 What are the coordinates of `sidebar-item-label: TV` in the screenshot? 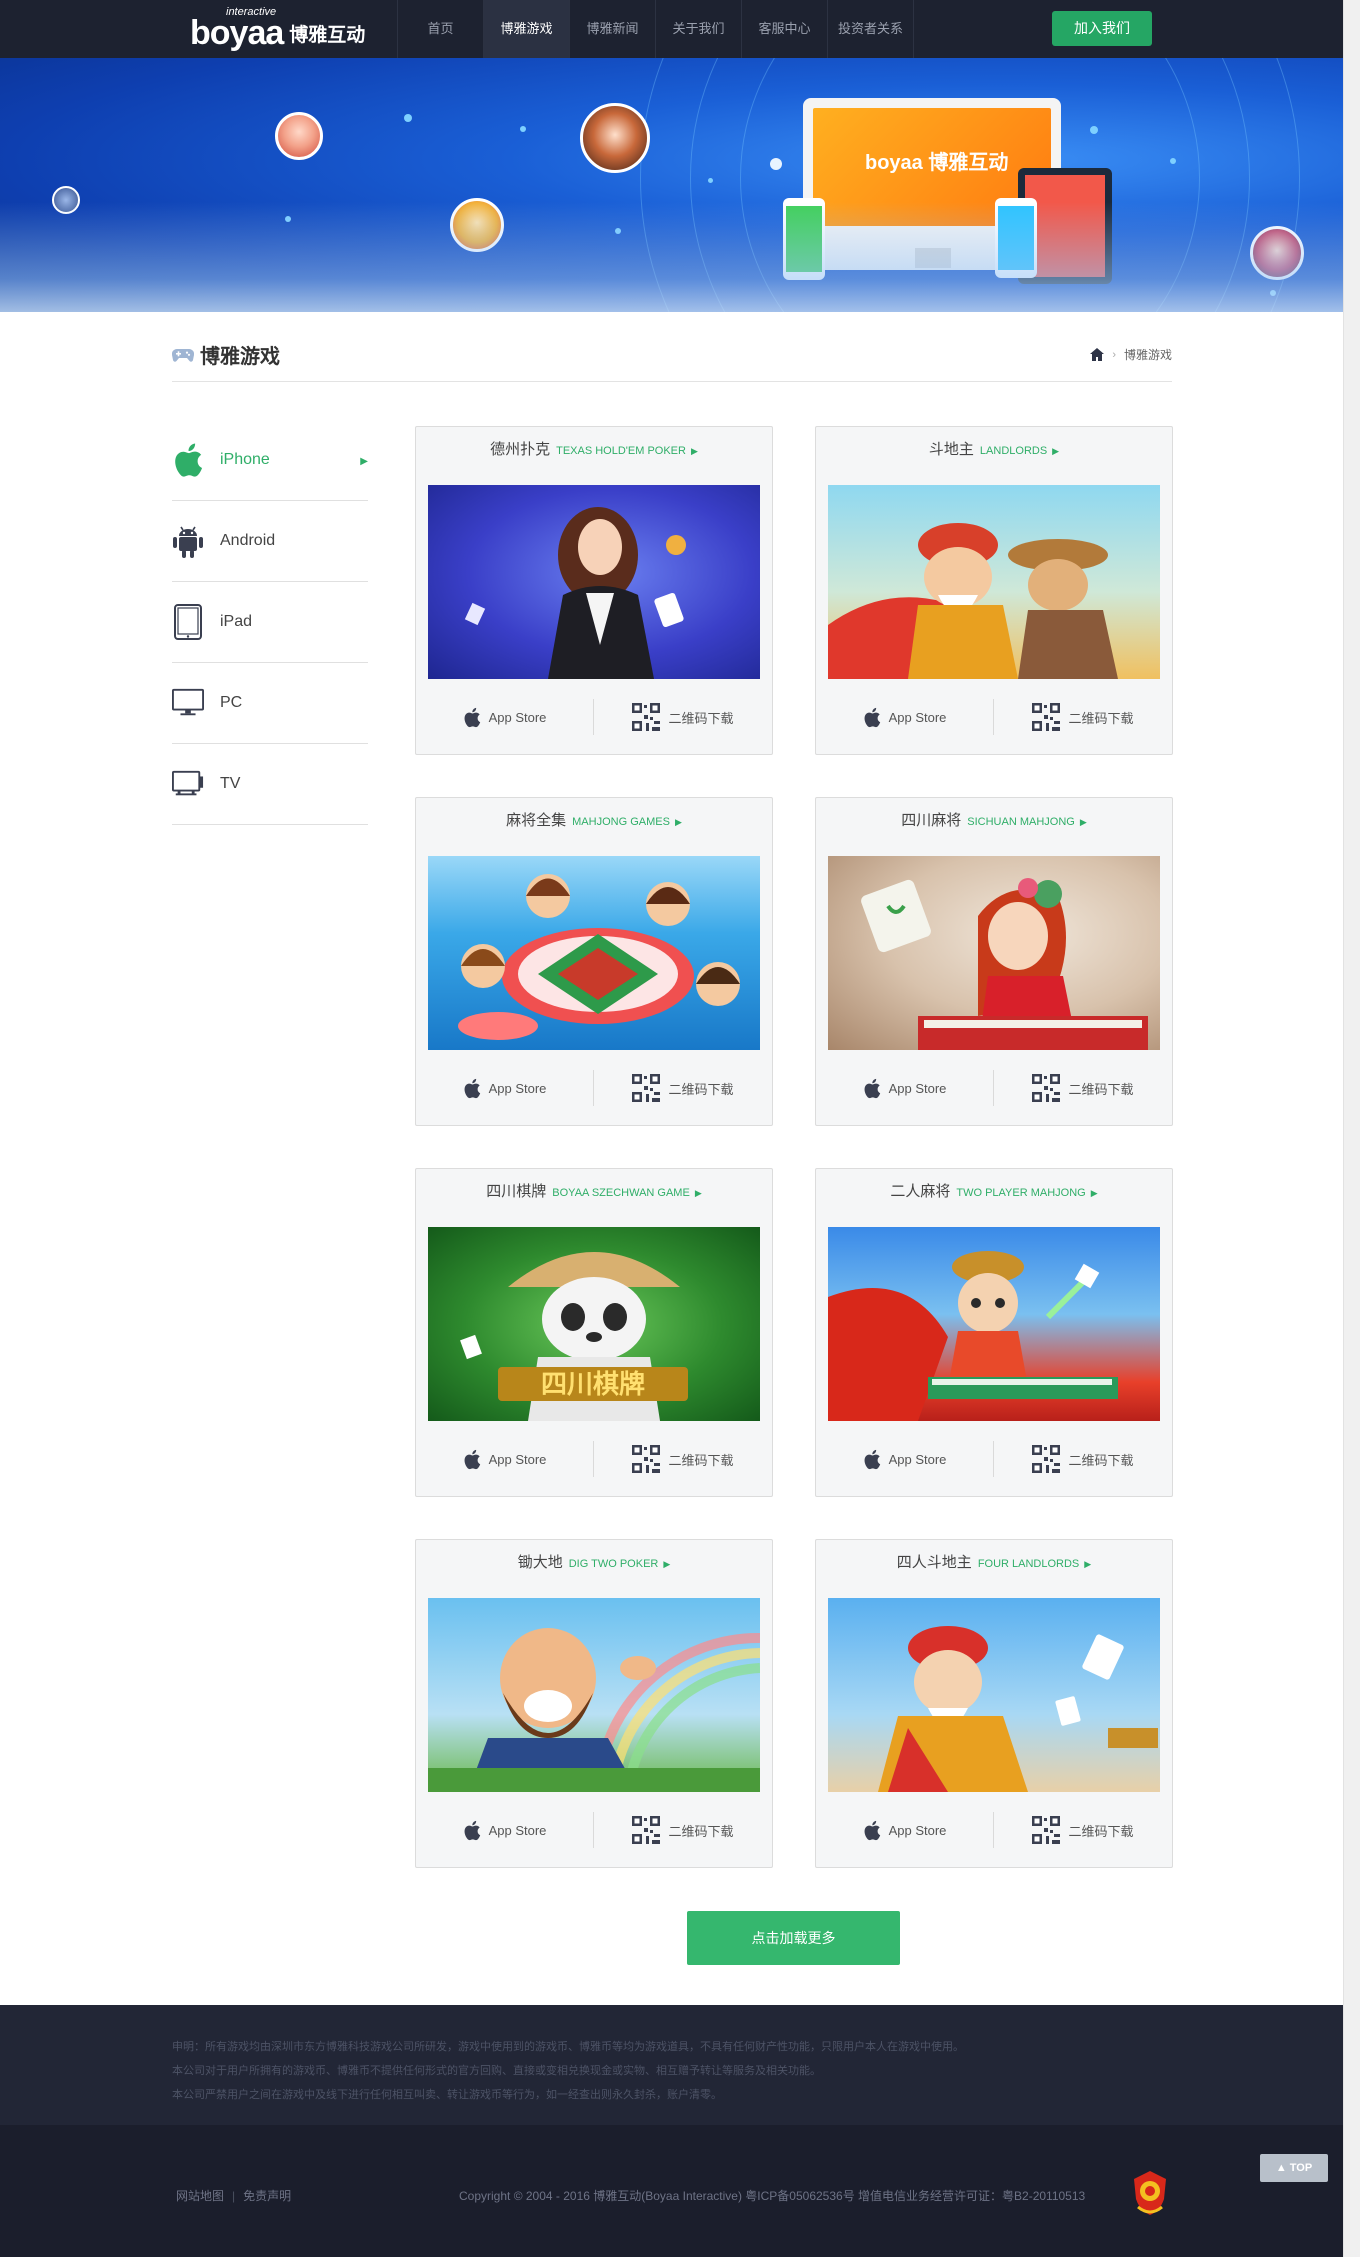 It's located at (230, 783).